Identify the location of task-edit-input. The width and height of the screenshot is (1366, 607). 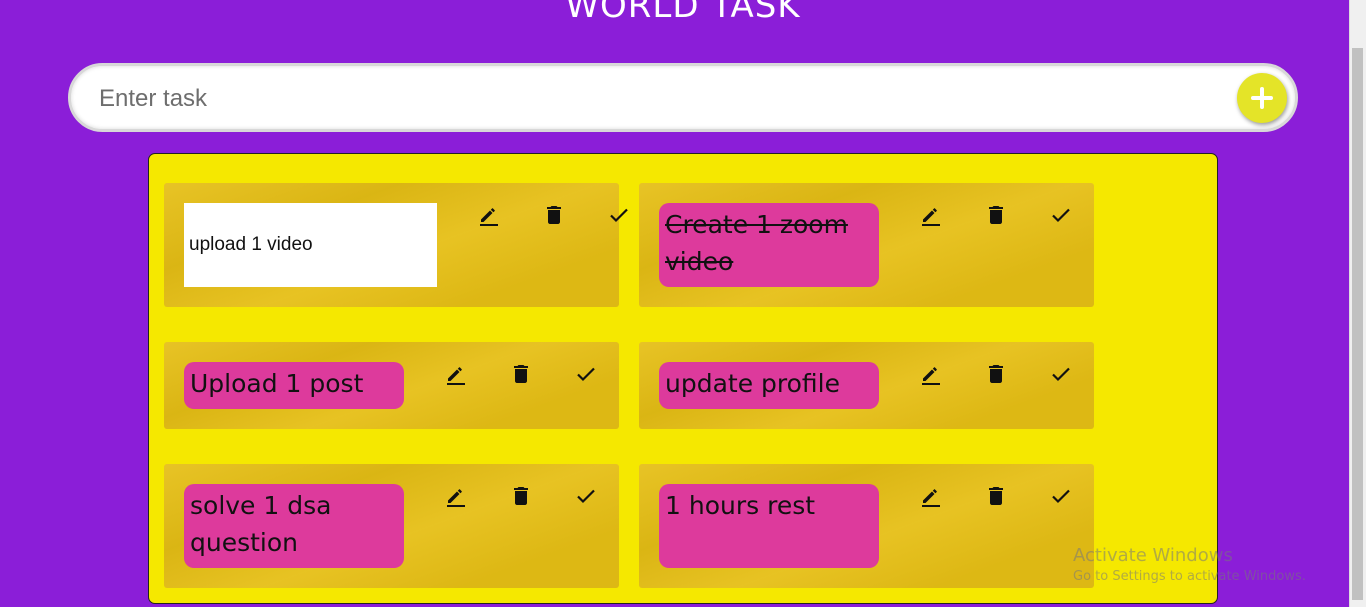
(310, 245).